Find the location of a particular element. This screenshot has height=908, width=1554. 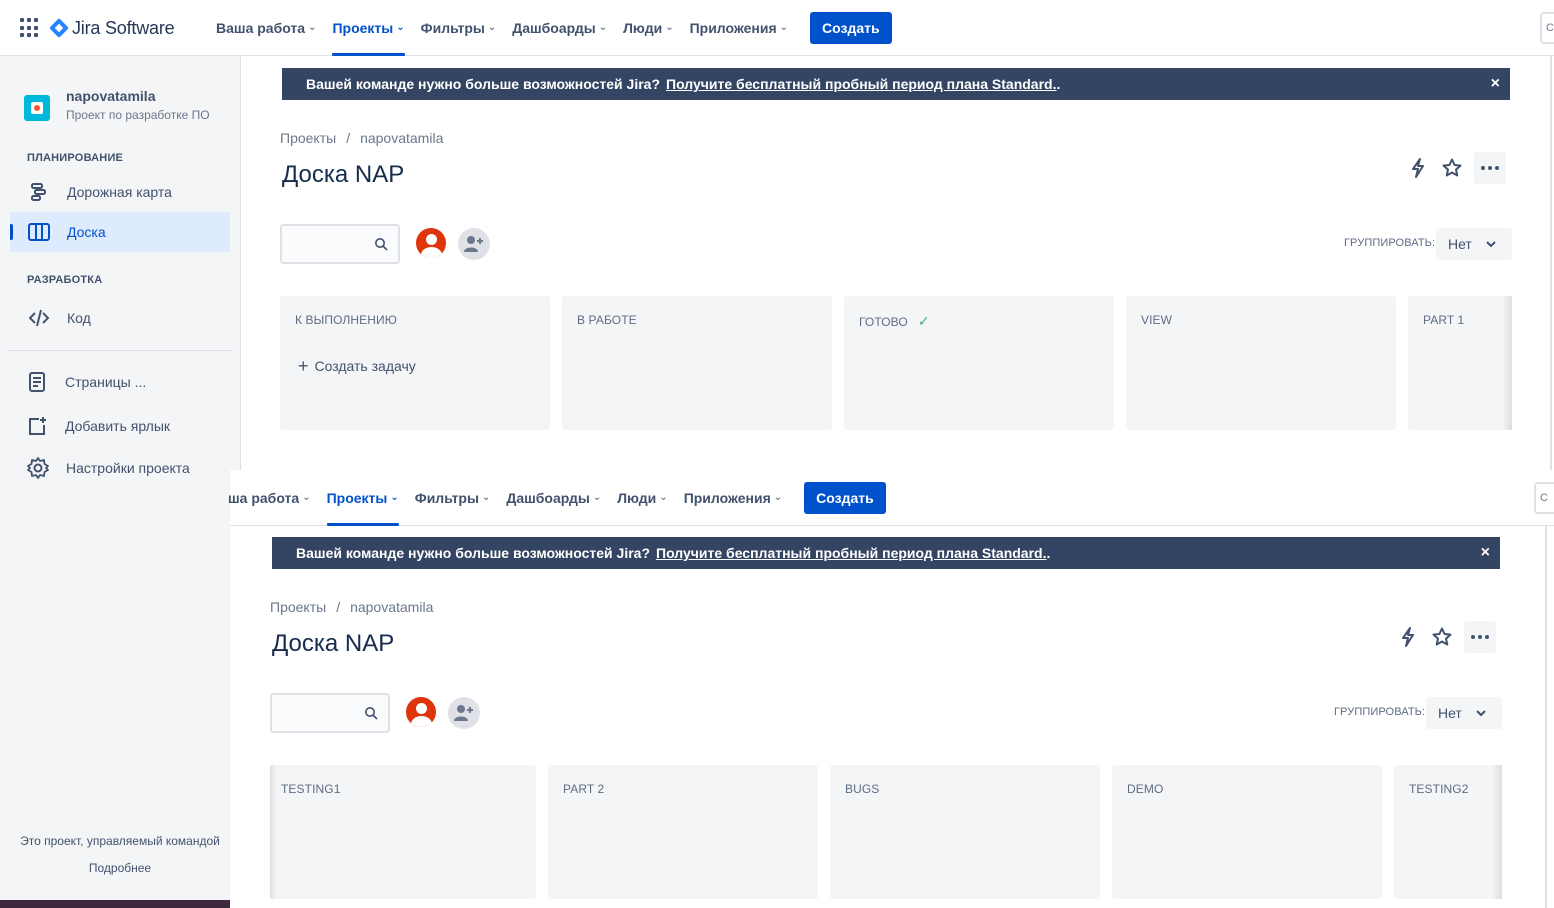

column-title-text: BUGS is located at coordinates (862, 789).